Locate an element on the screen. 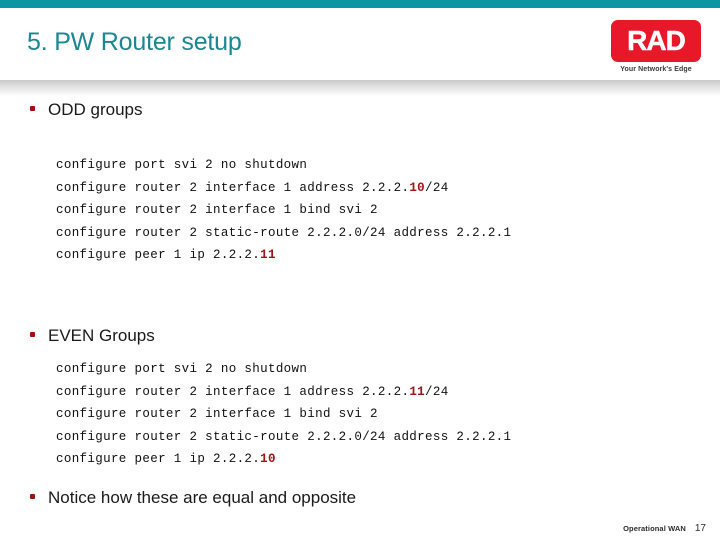 The image size is (720, 540). rad-logo-text: RAD is located at coordinates (656, 41).